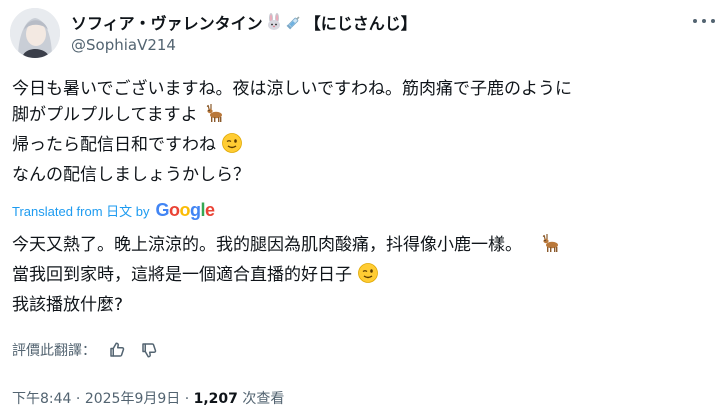 The height and width of the screenshot is (419, 726). Describe the element at coordinates (123, 45) in the screenshot. I see `author-handle: @SophiaV214` at that location.